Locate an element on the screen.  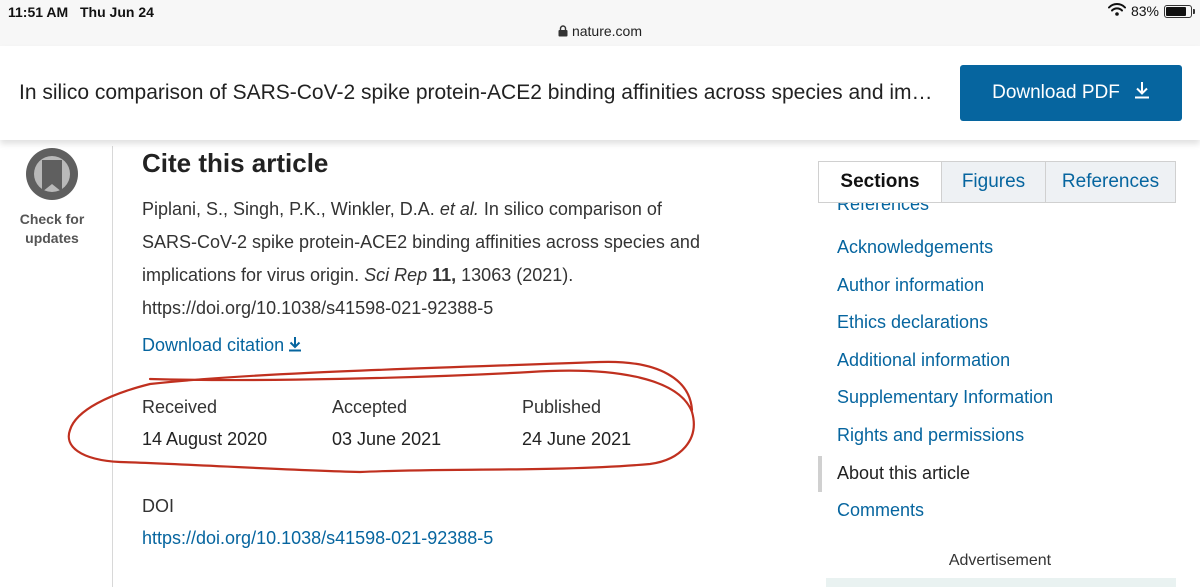
advertisement-label: Advertisement is located at coordinates (1000, 560).